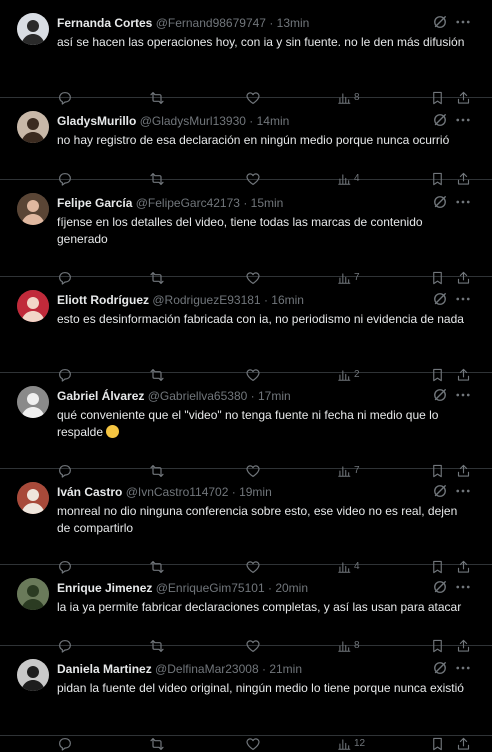 The image size is (492, 752). What do you see at coordinates (188, 203) in the screenshot?
I see `author-handle: @FelipeGarc42173` at bounding box center [188, 203].